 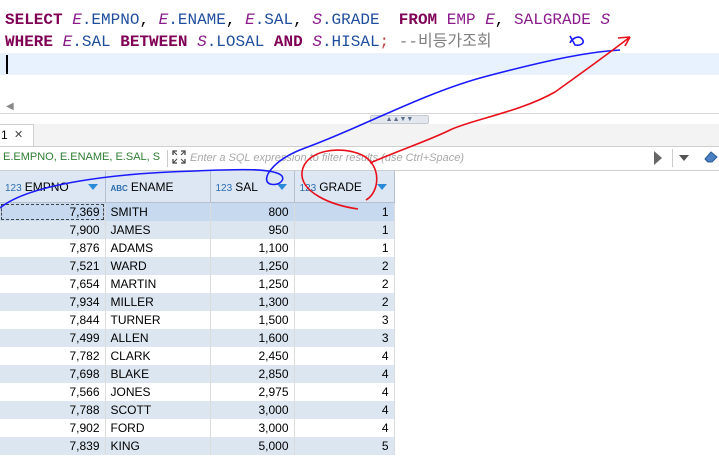 What do you see at coordinates (10, 106) in the screenshot?
I see `scroll-left-icon: ◀` at bounding box center [10, 106].